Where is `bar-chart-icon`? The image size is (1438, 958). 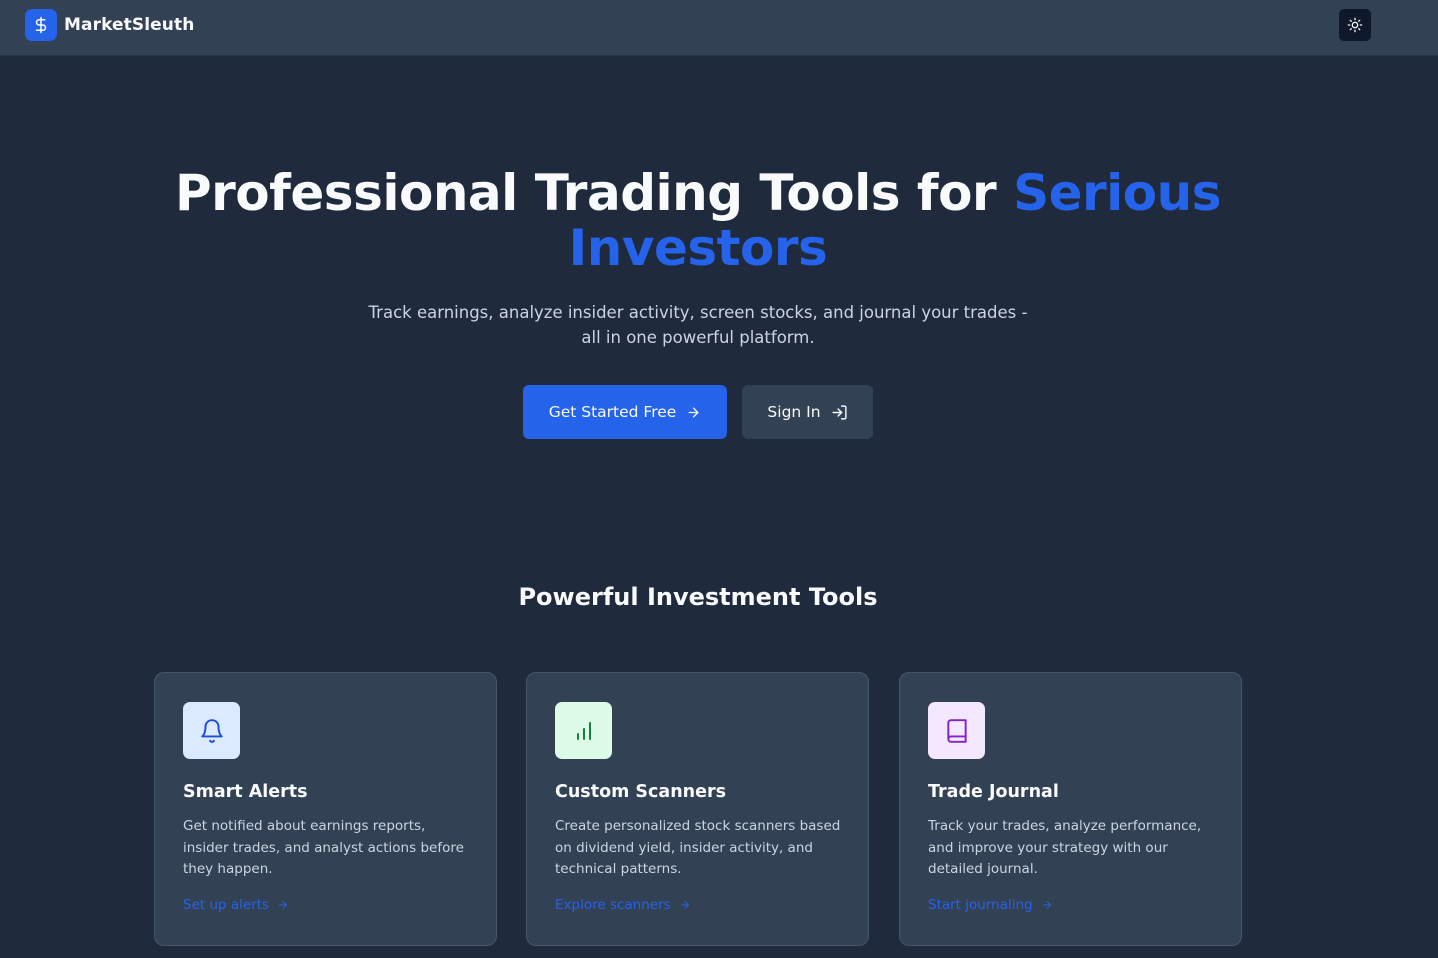 bar-chart-icon is located at coordinates (583, 730).